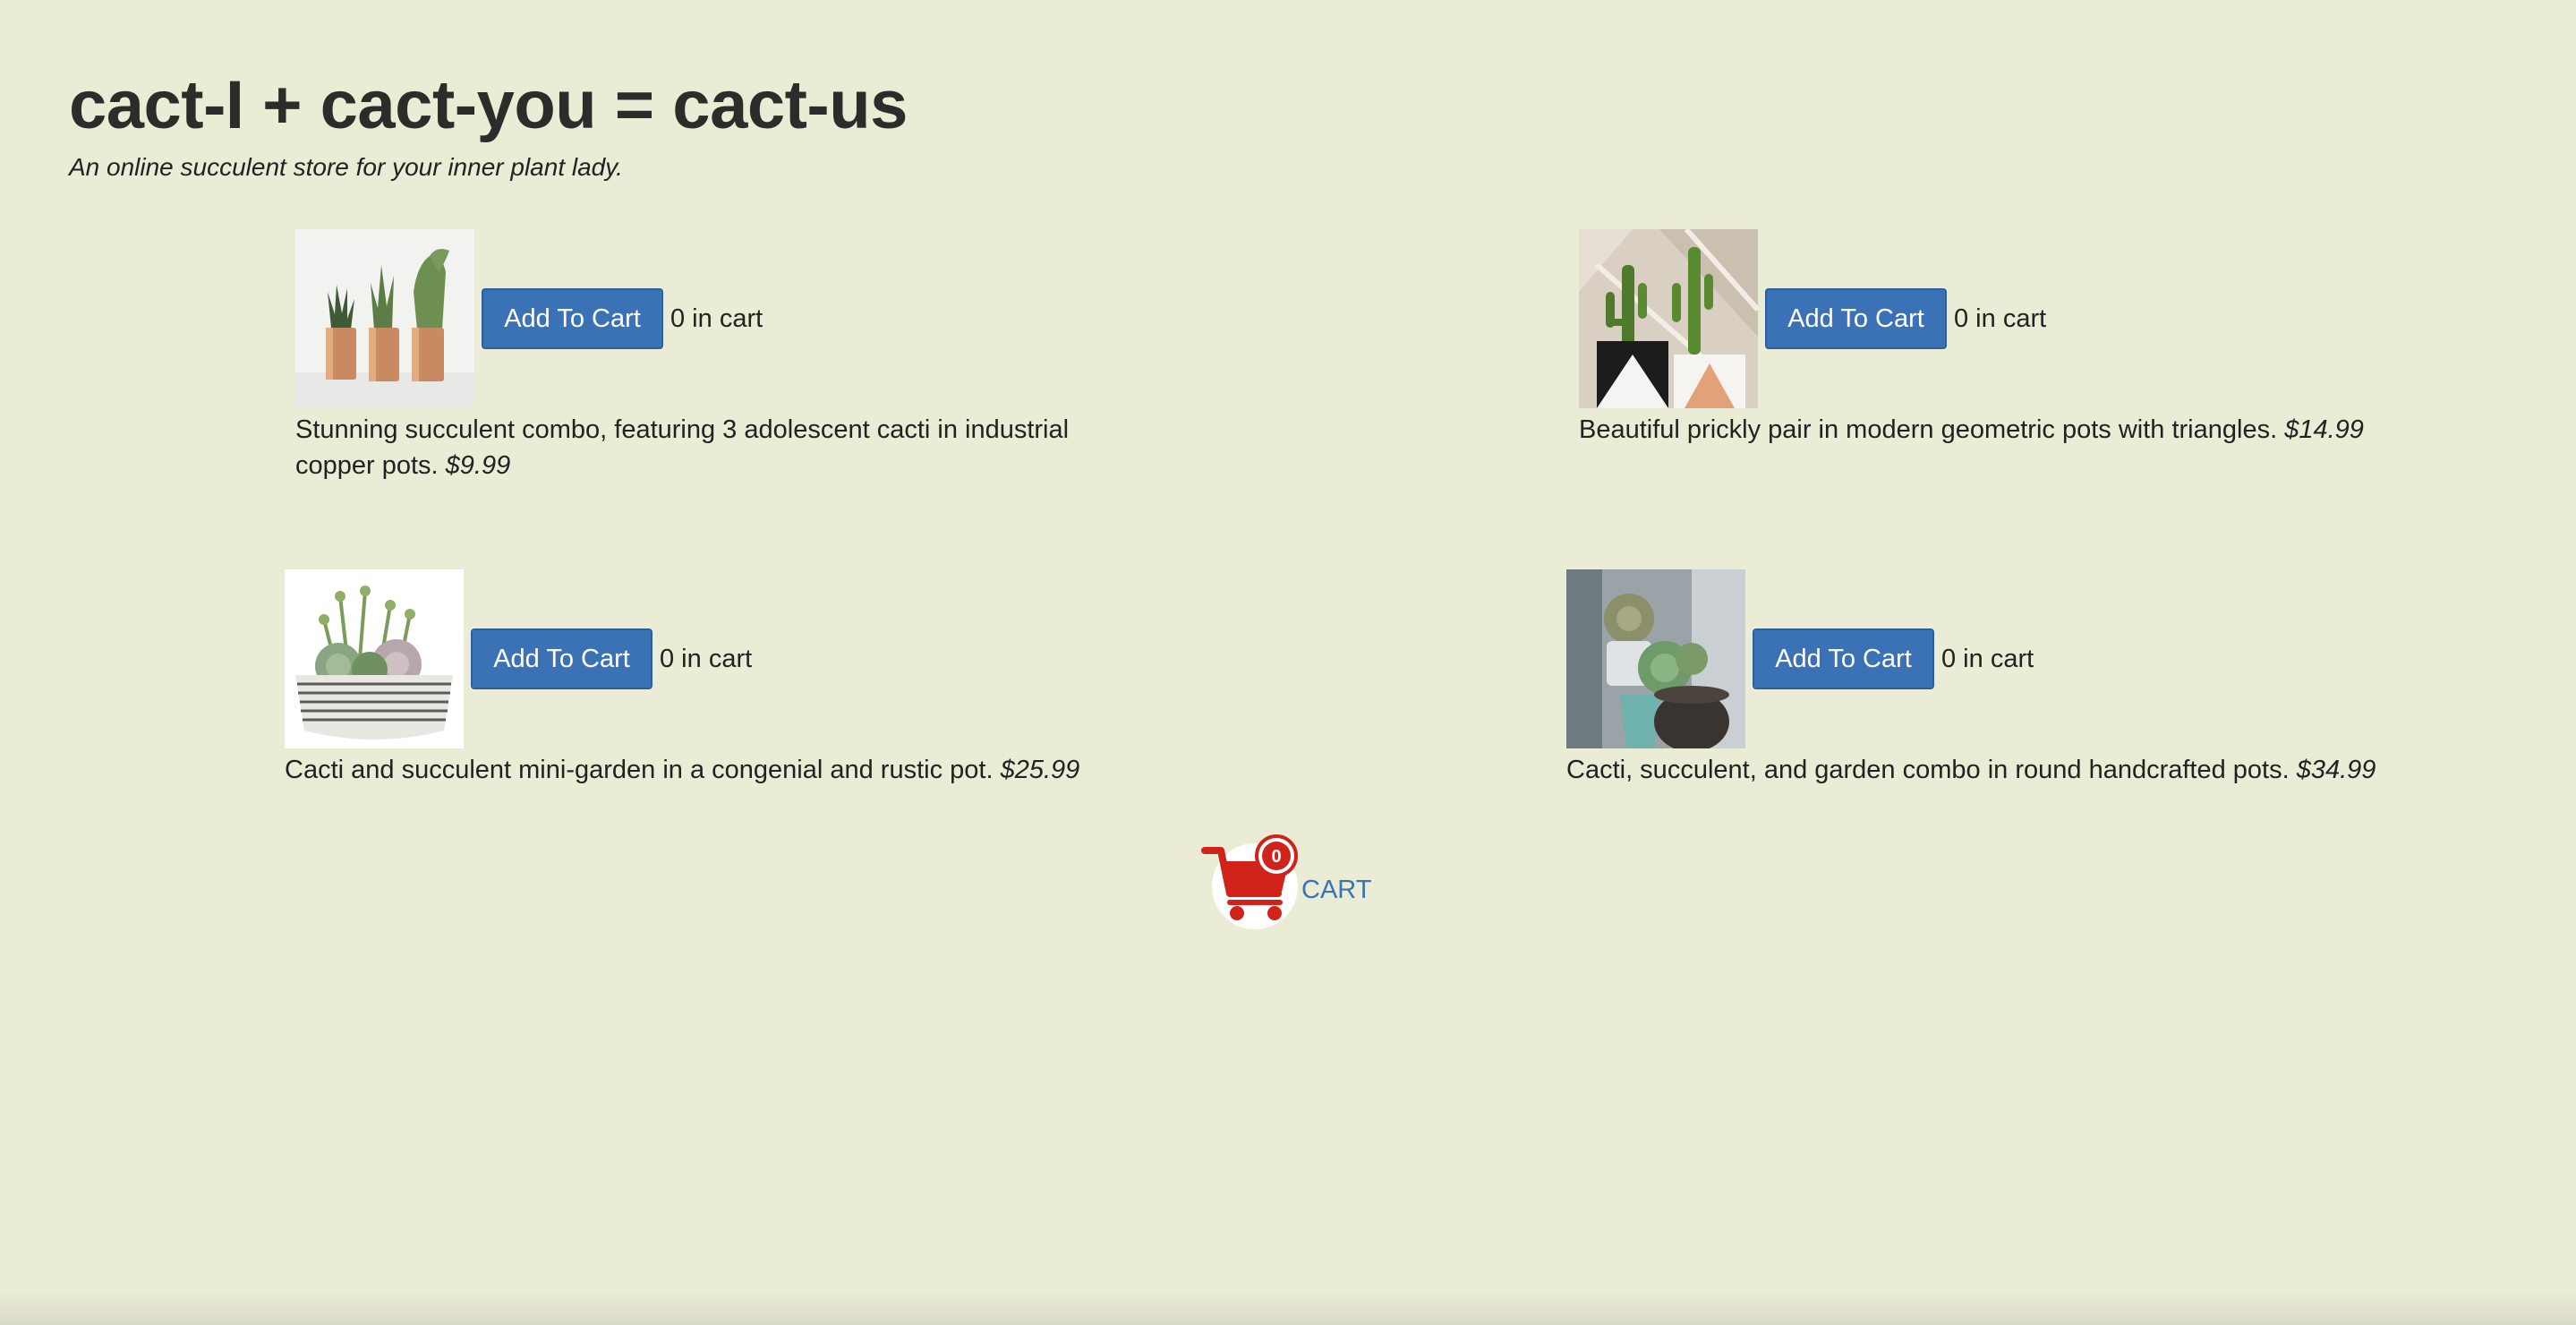 This screenshot has height=1325, width=2576. Describe the element at coordinates (478, 465) in the screenshot. I see `product-price: $9.99` at that location.